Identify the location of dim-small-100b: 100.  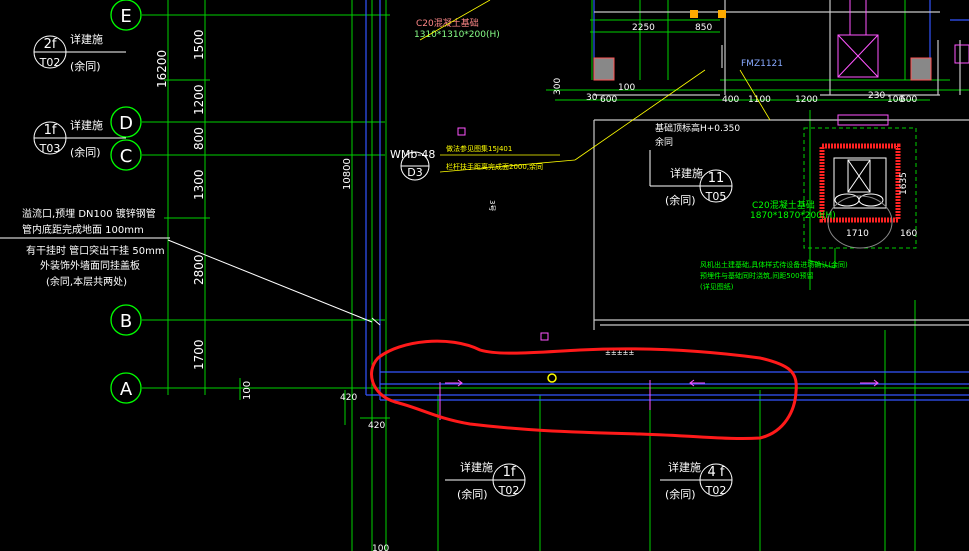
(380, 547).